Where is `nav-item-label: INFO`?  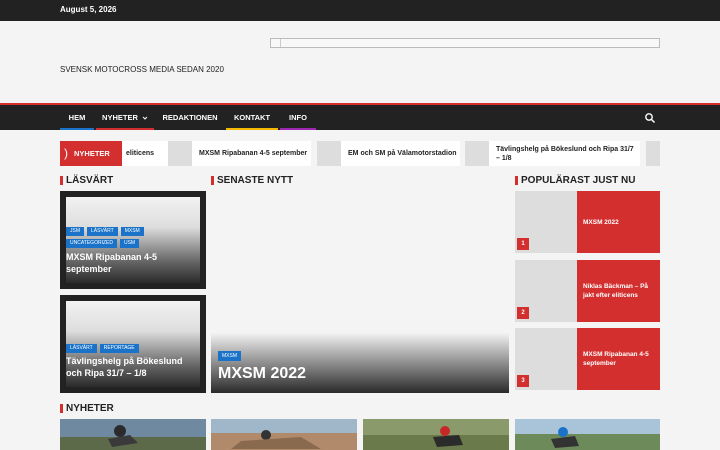 nav-item-label: INFO is located at coordinates (298, 117).